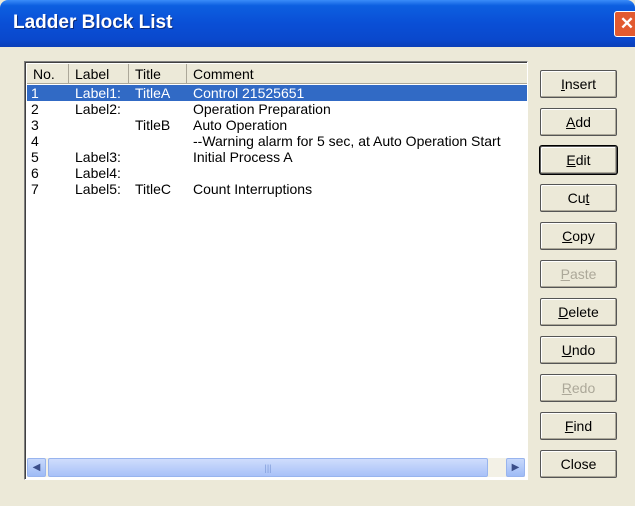 This screenshot has width=635, height=506. What do you see at coordinates (249, 93) in the screenshot?
I see `row-comment: Control 21525651` at bounding box center [249, 93].